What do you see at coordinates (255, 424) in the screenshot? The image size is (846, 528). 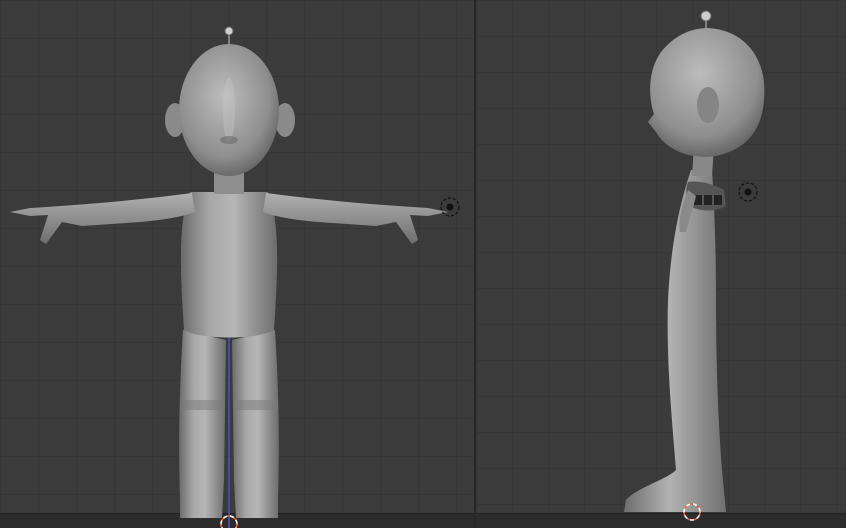 I see `right-leg` at bounding box center [255, 424].